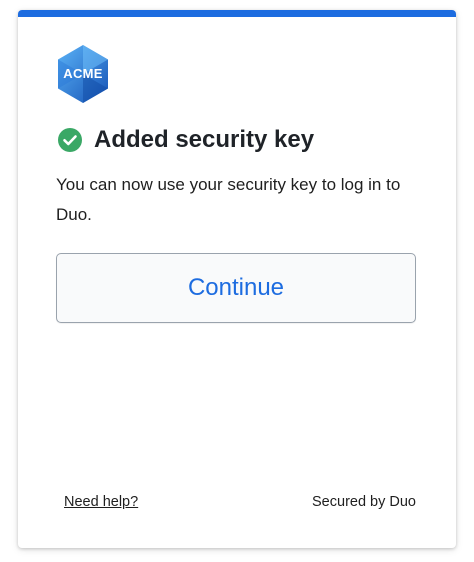 This screenshot has width=474, height=562. I want to click on continue-button: Continue, so click(236, 288).